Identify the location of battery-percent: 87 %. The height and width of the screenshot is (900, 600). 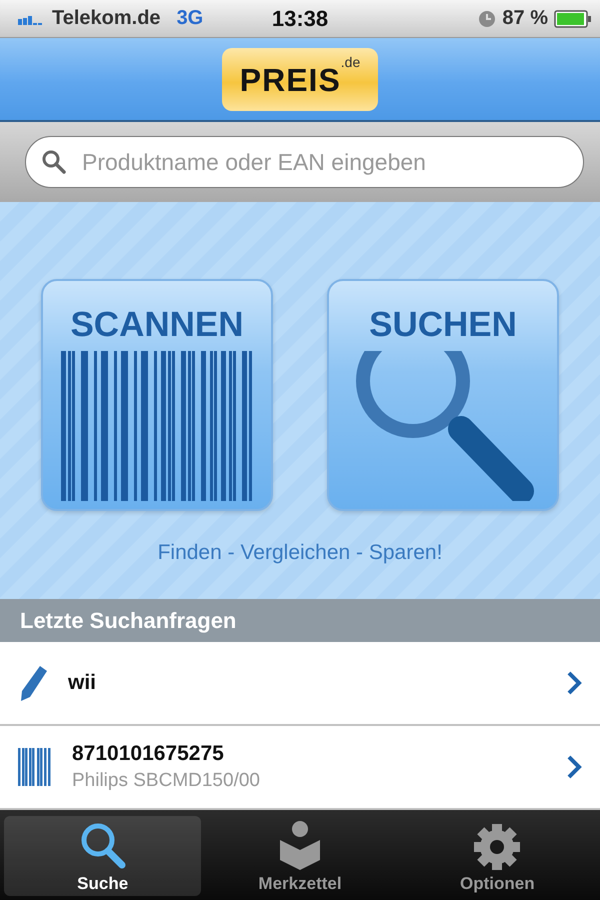
(525, 18).